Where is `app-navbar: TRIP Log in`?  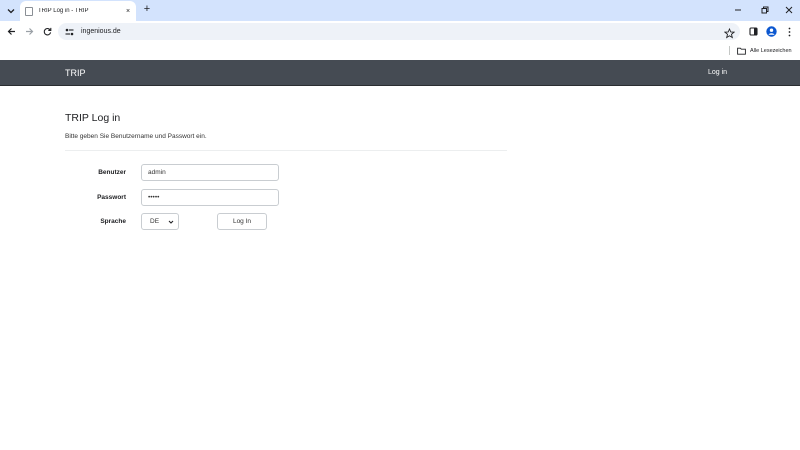
app-navbar: TRIP Log in is located at coordinates (400, 73).